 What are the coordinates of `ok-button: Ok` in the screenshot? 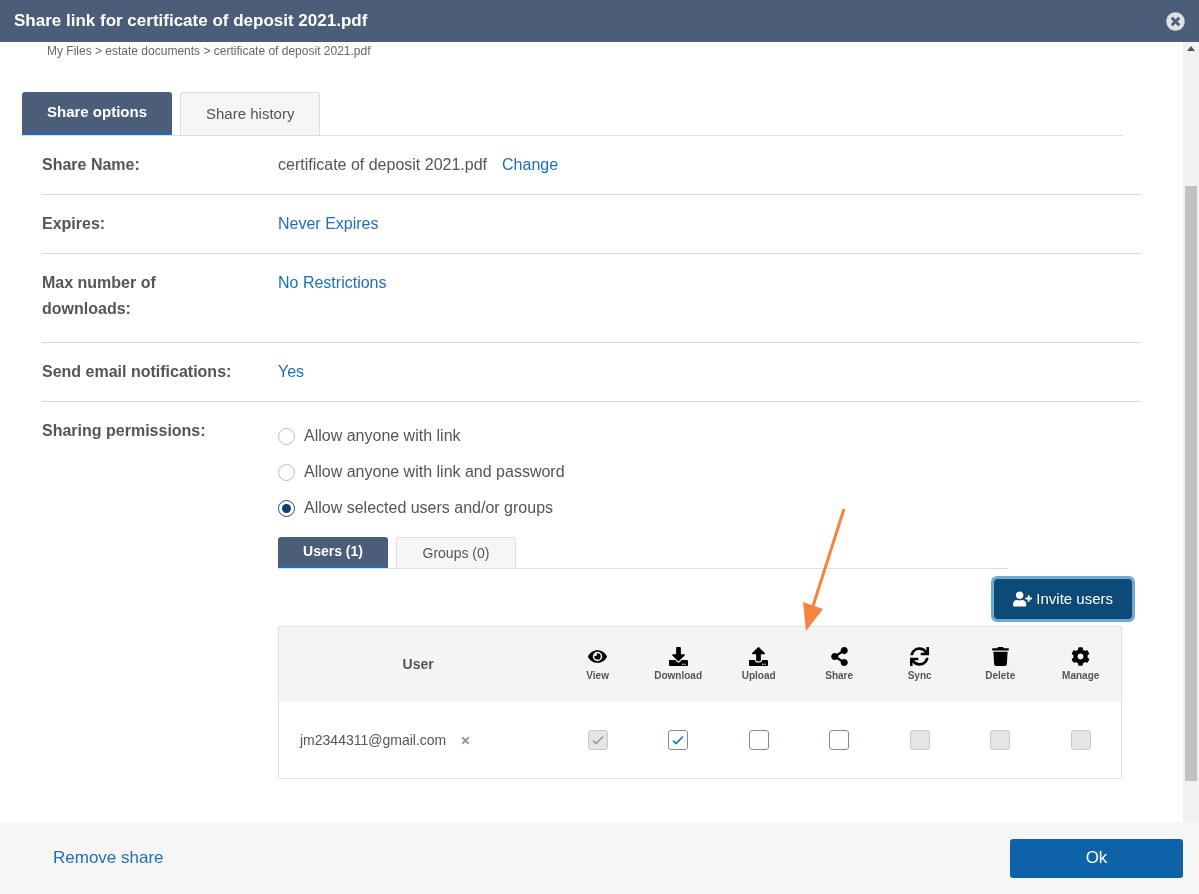 It's located at (1096, 858).